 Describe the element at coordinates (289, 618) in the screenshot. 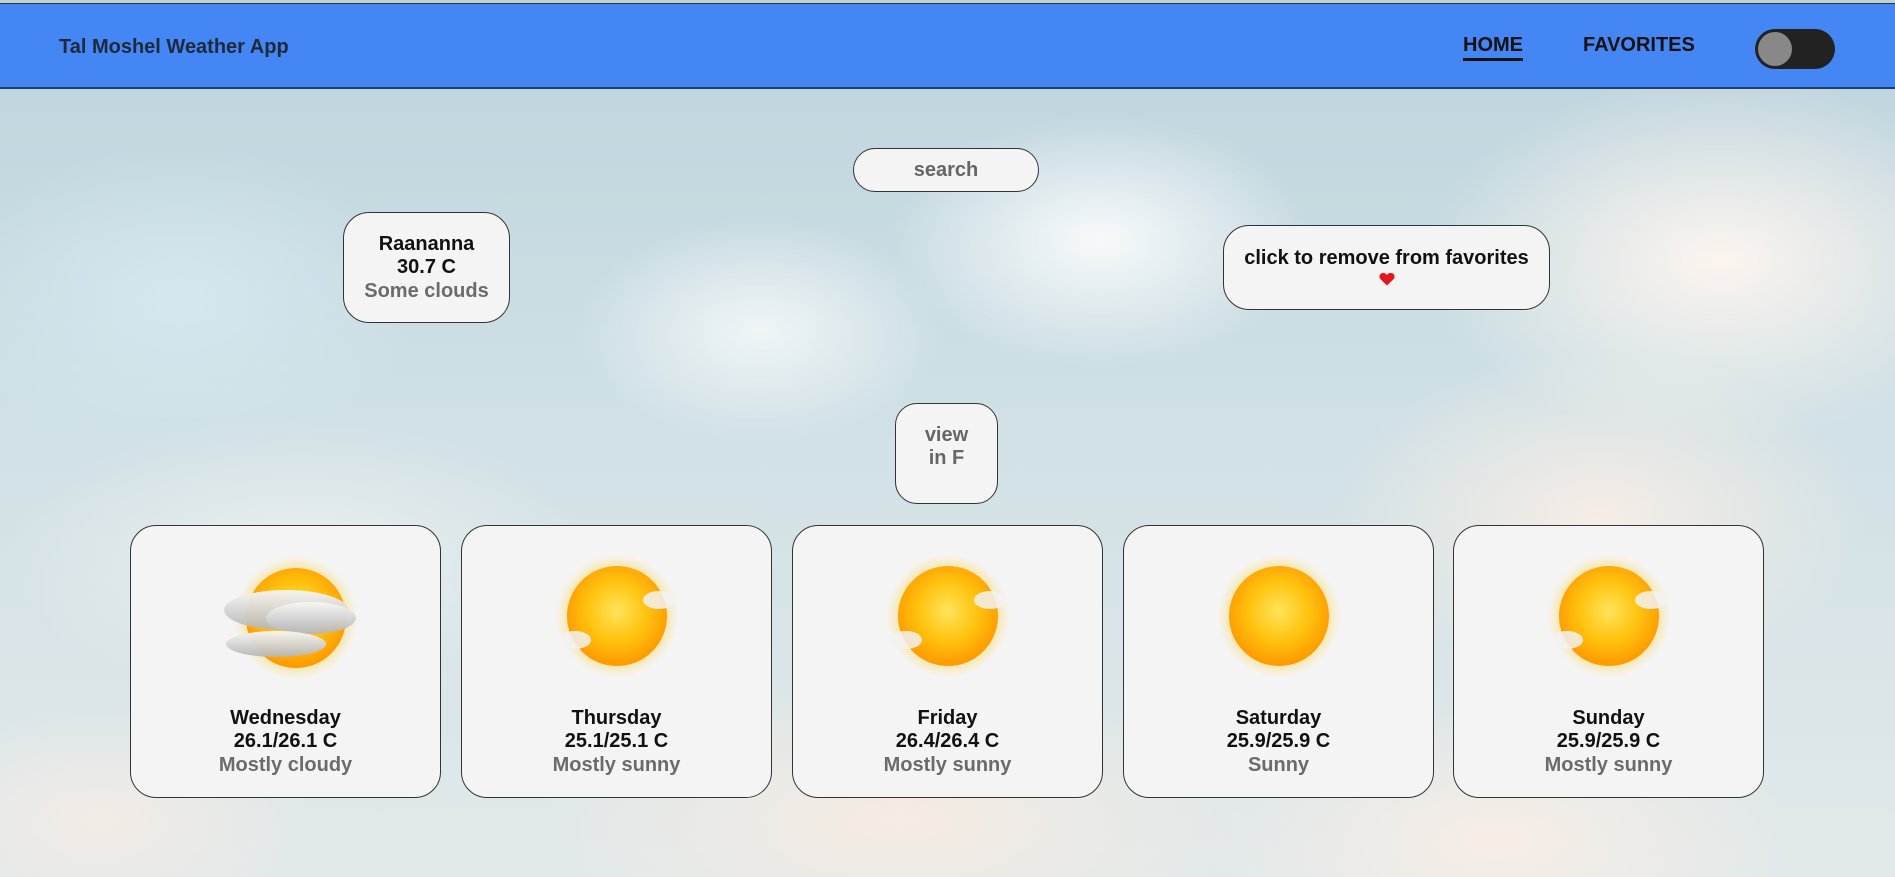

I see `mostly-cloudy-icon` at that location.